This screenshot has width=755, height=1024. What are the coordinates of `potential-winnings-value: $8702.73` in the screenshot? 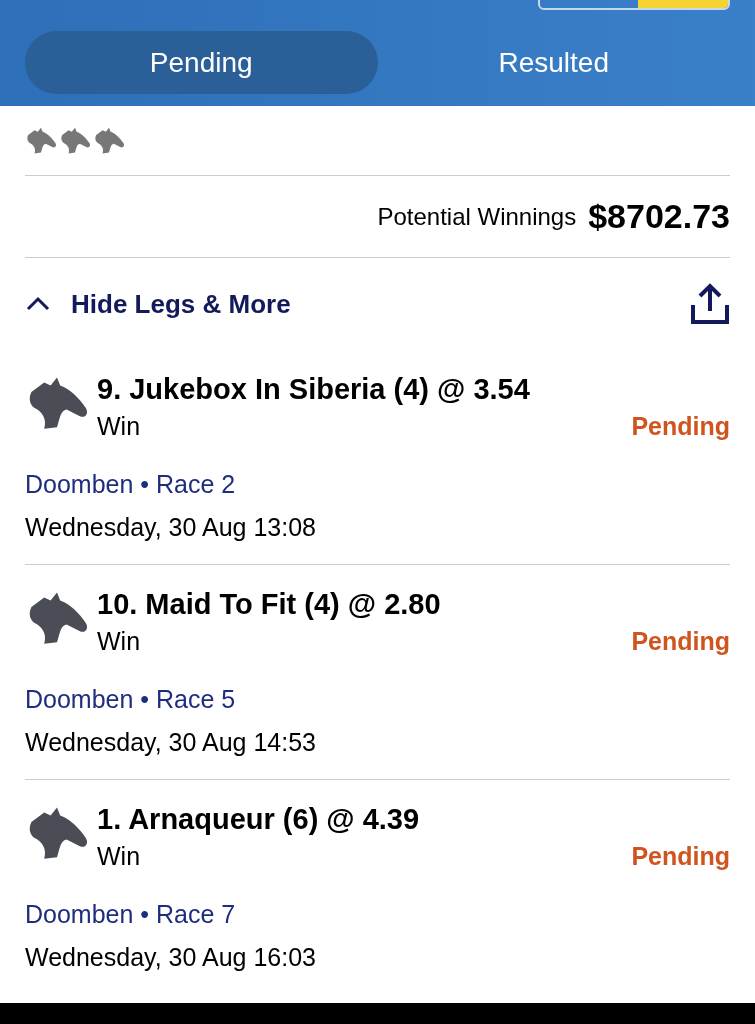 It's located at (659, 216).